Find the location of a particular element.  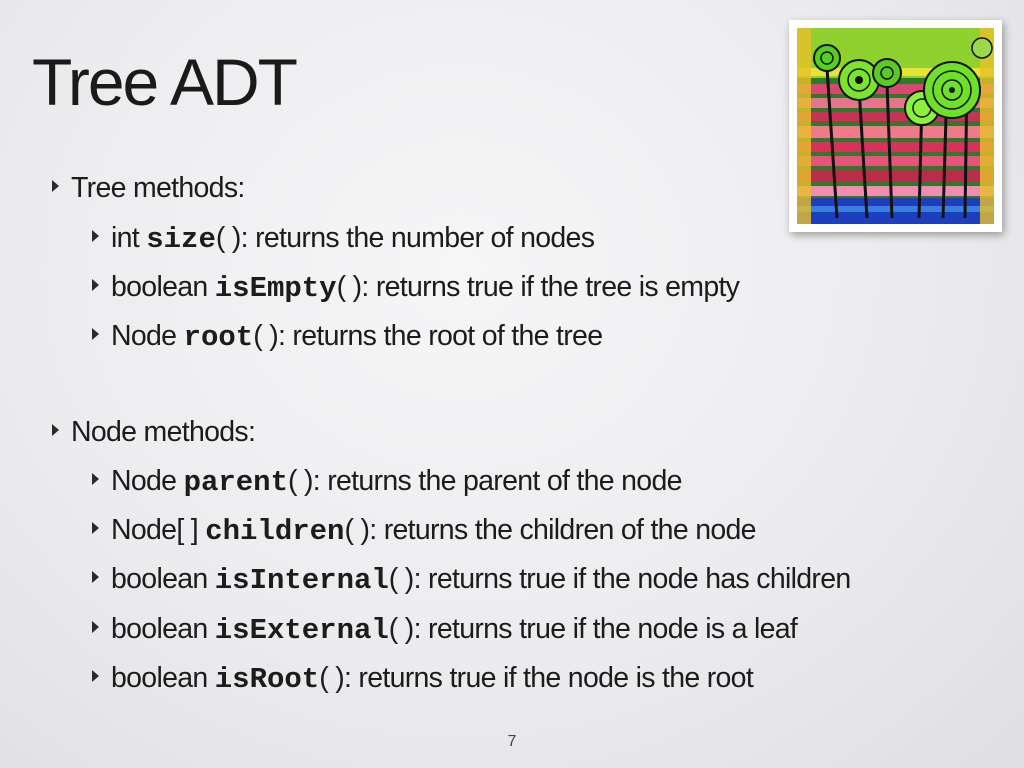

method-description: : returns the number of nodes is located at coordinates (417, 238).